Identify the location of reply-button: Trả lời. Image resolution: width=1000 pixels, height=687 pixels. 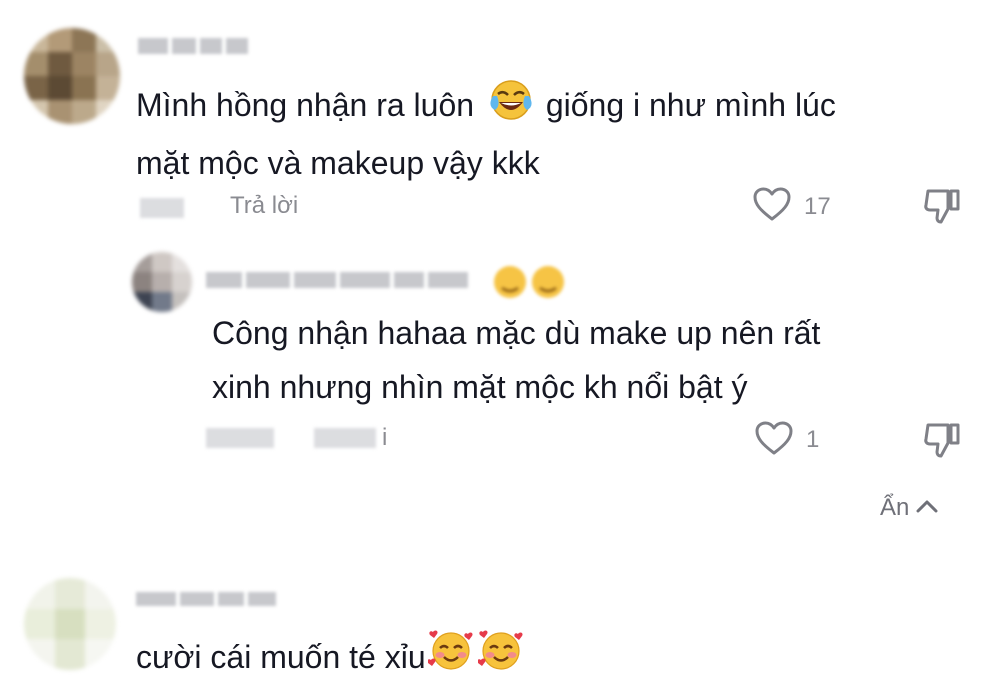
(264, 206).